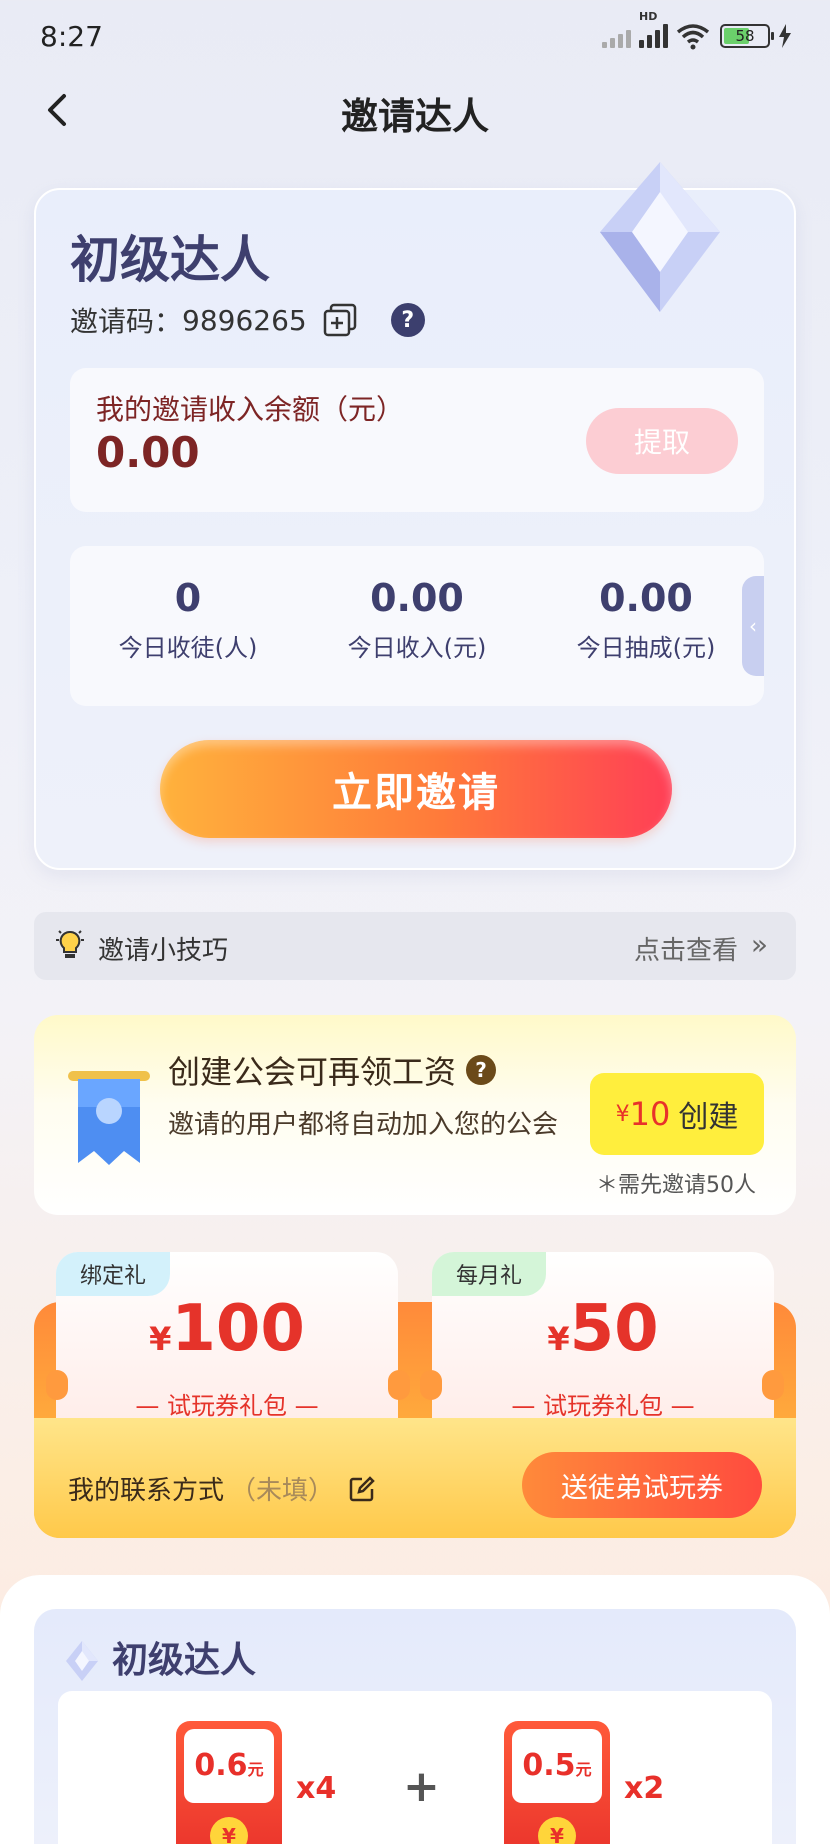 This screenshot has width=830, height=1844. Describe the element at coordinates (415, 116) in the screenshot. I see `page-title: 邀请达人` at that location.